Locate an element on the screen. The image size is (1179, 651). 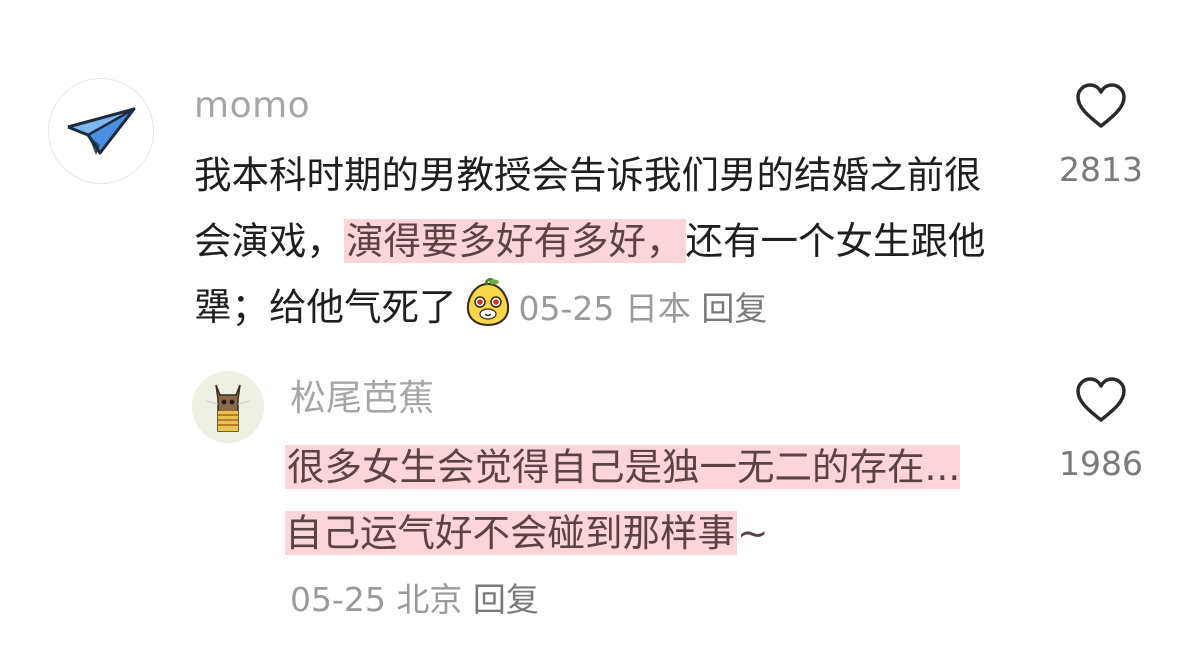
reply-highlighted-text: 很多女生会觉得自己是独一无二的存在...自己运气好不会碰到那样事 is located at coordinates (623, 500).